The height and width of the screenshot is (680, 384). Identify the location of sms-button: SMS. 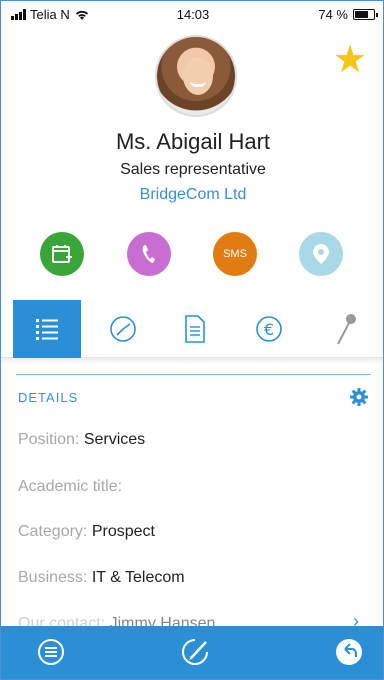
(235, 254).